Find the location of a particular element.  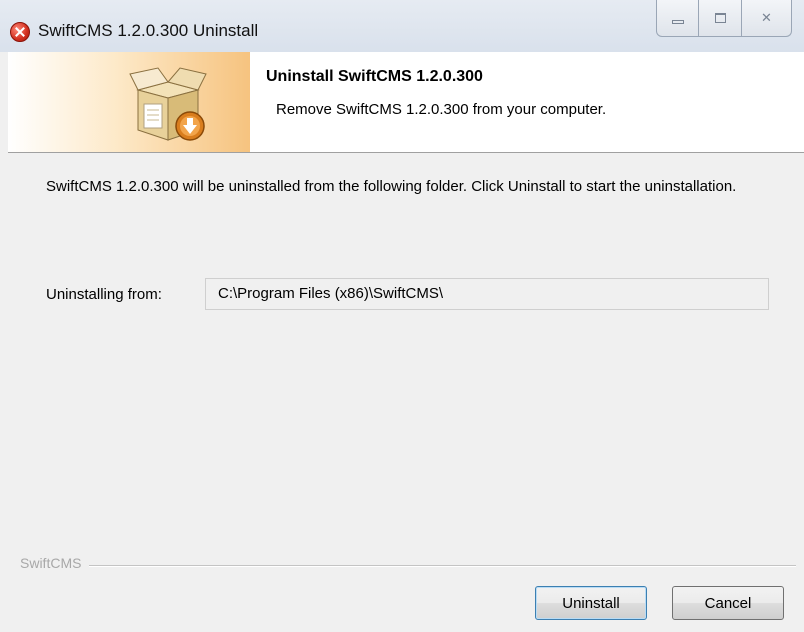

window-title: SwiftCMS 1.2.0.300 Uninstall is located at coordinates (148, 30).